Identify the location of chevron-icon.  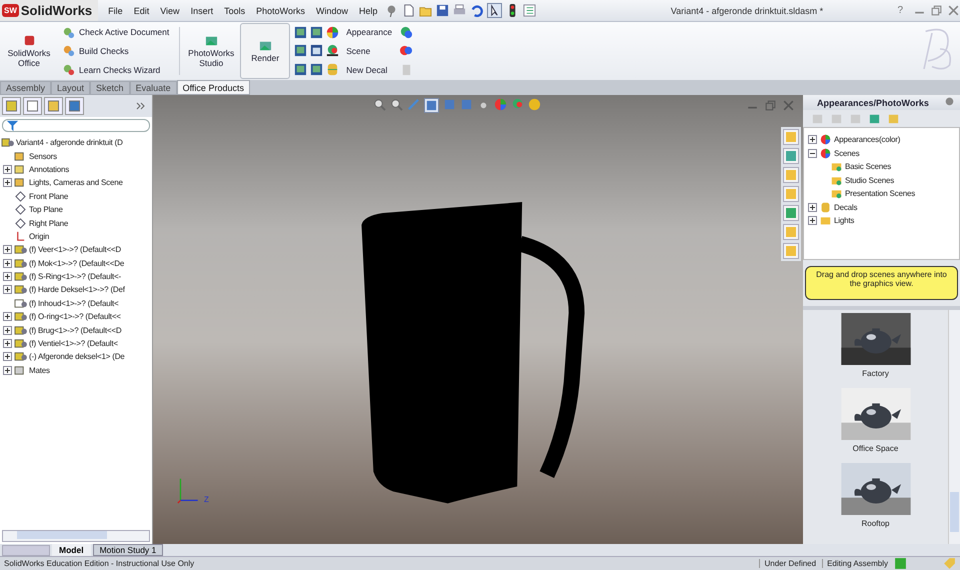
(141, 106).